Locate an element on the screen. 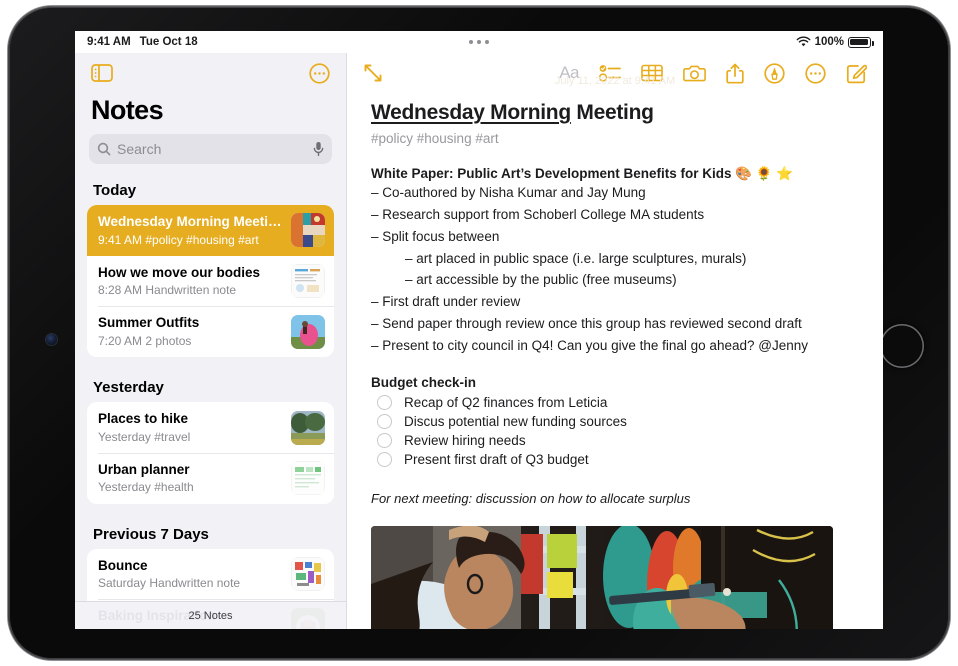  checklist-heading: Budget check-in is located at coordinates (424, 382).